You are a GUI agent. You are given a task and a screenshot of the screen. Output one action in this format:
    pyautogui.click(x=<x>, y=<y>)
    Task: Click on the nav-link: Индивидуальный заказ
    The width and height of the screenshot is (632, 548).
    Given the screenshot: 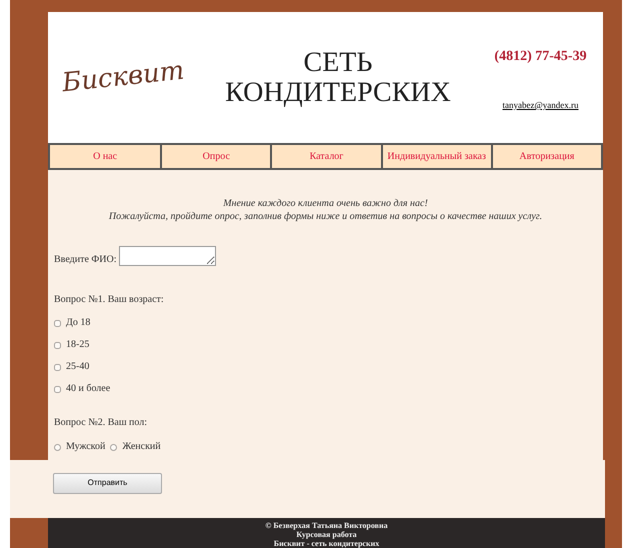 What is the action you would take?
    pyautogui.click(x=435, y=156)
    